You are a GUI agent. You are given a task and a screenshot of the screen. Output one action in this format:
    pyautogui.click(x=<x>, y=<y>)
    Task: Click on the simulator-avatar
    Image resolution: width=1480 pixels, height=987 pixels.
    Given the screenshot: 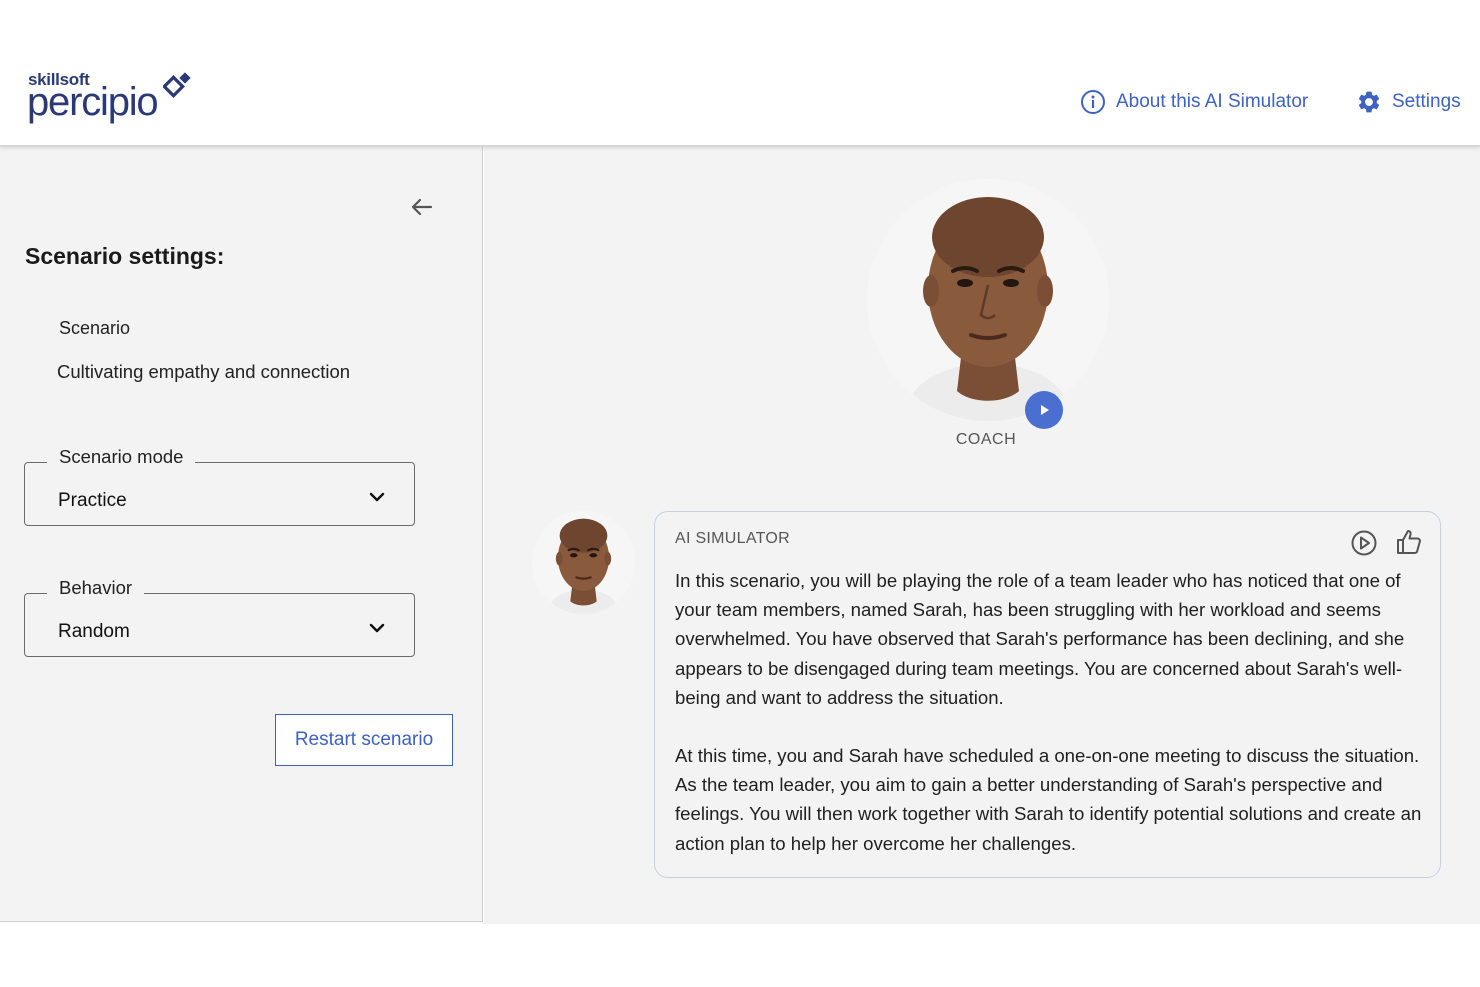 What is the action you would take?
    pyautogui.click(x=583, y=562)
    